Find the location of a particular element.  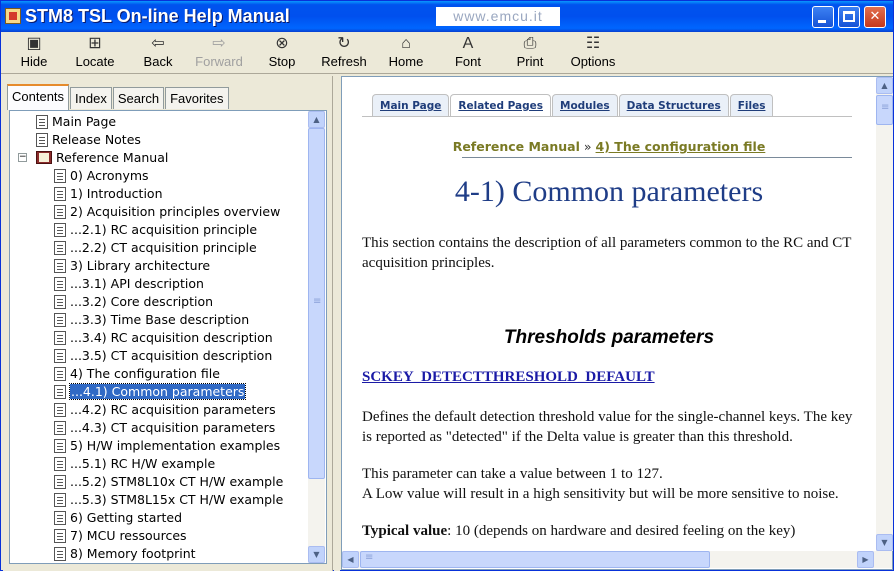

tree-item: 6) Getting started is located at coordinates (118, 518).